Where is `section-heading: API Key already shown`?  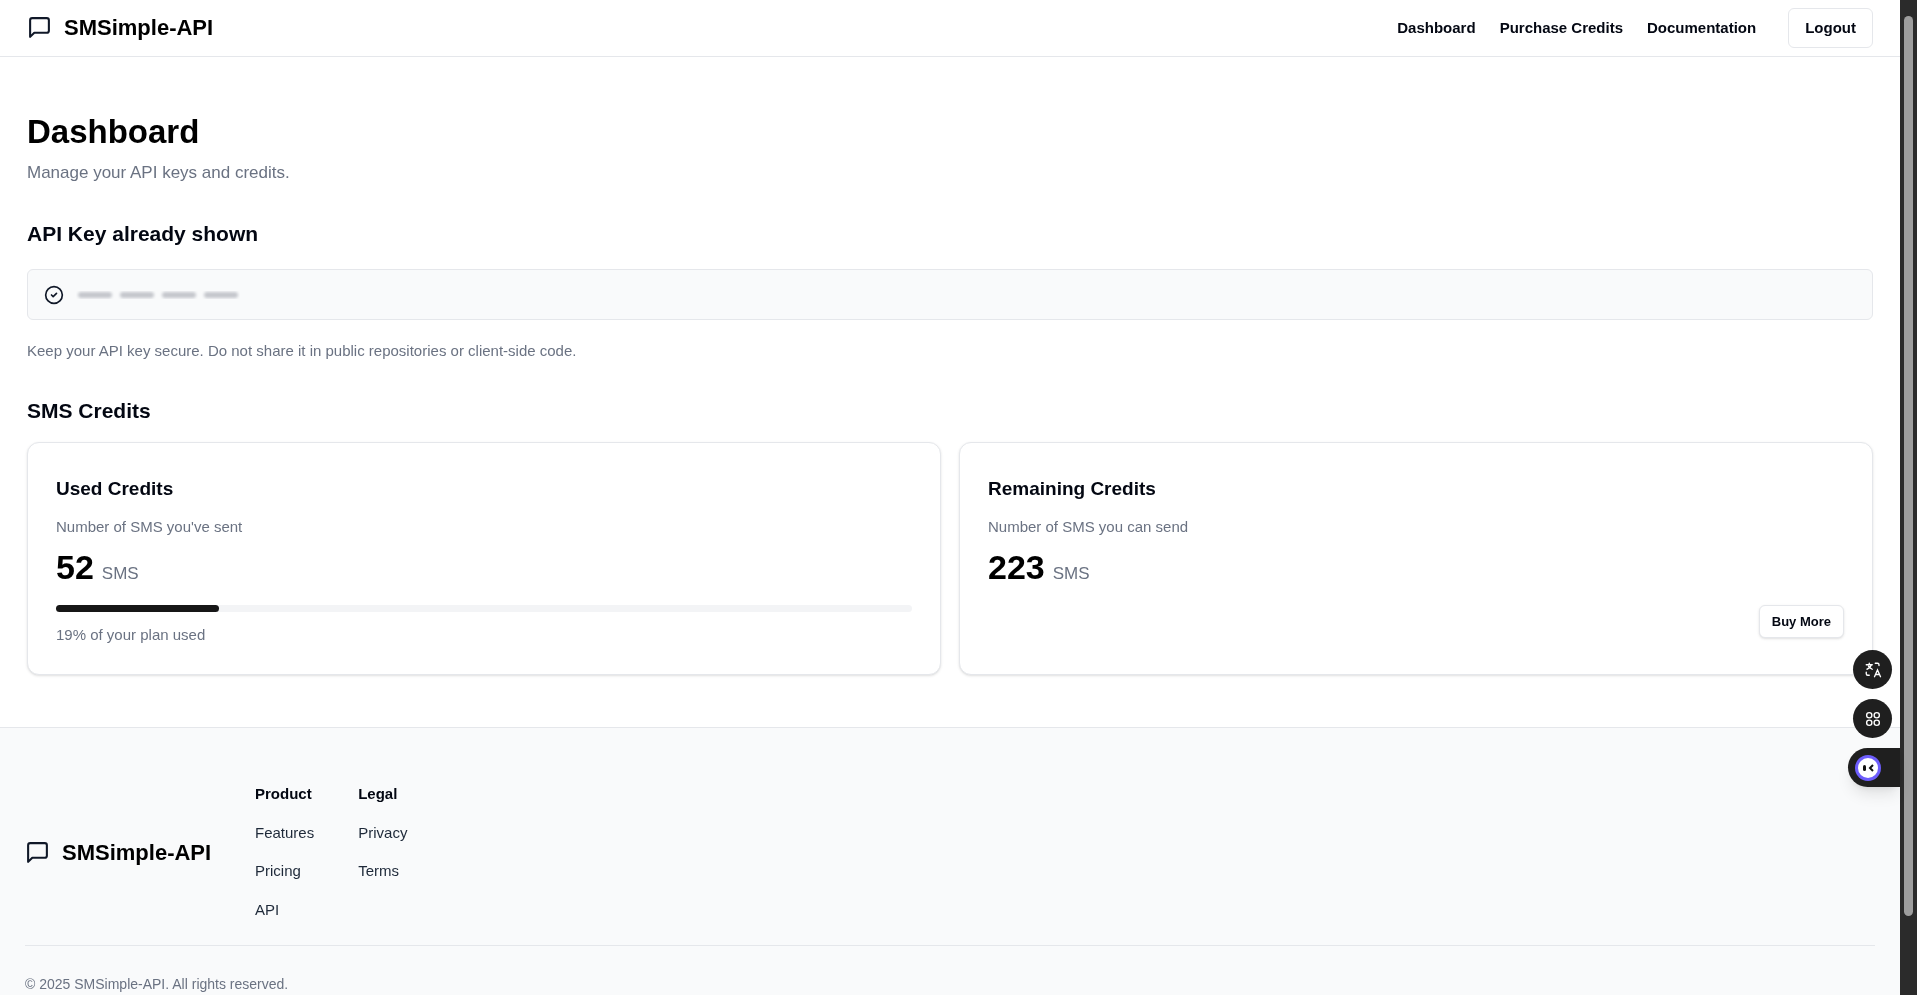
section-heading: API Key already shown is located at coordinates (143, 233).